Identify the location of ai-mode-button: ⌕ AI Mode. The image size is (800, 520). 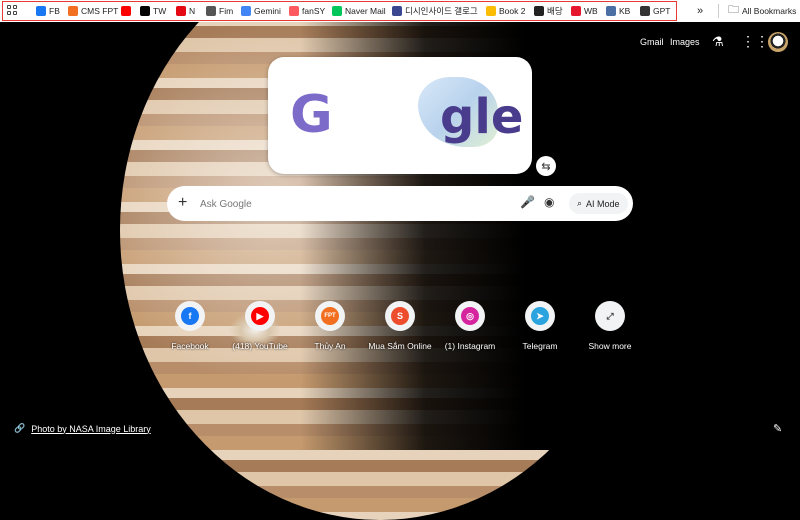
(598, 203).